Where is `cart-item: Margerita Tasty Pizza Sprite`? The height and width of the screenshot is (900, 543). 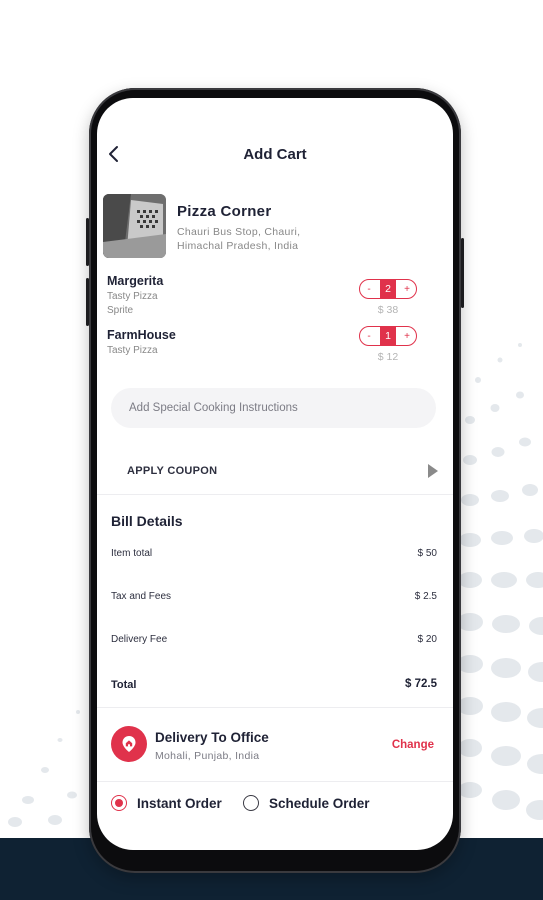 cart-item: Margerita Tasty Pizza Sprite is located at coordinates (135, 295).